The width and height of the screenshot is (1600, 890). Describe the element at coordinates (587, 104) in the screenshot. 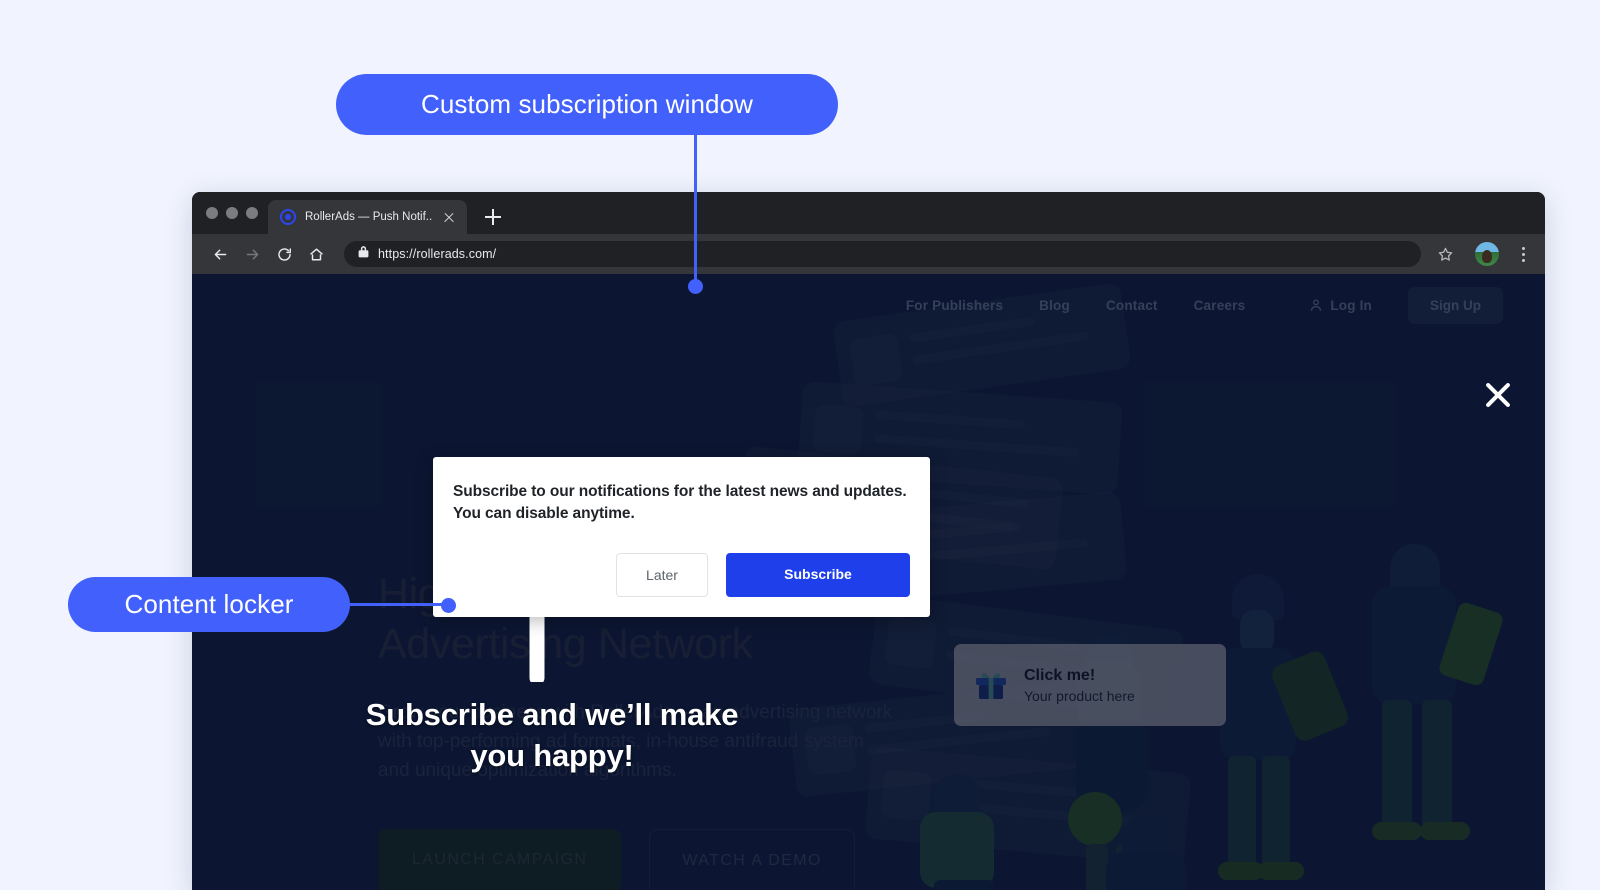

I see `callout-subscription-window: Custom subscription window` at that location.